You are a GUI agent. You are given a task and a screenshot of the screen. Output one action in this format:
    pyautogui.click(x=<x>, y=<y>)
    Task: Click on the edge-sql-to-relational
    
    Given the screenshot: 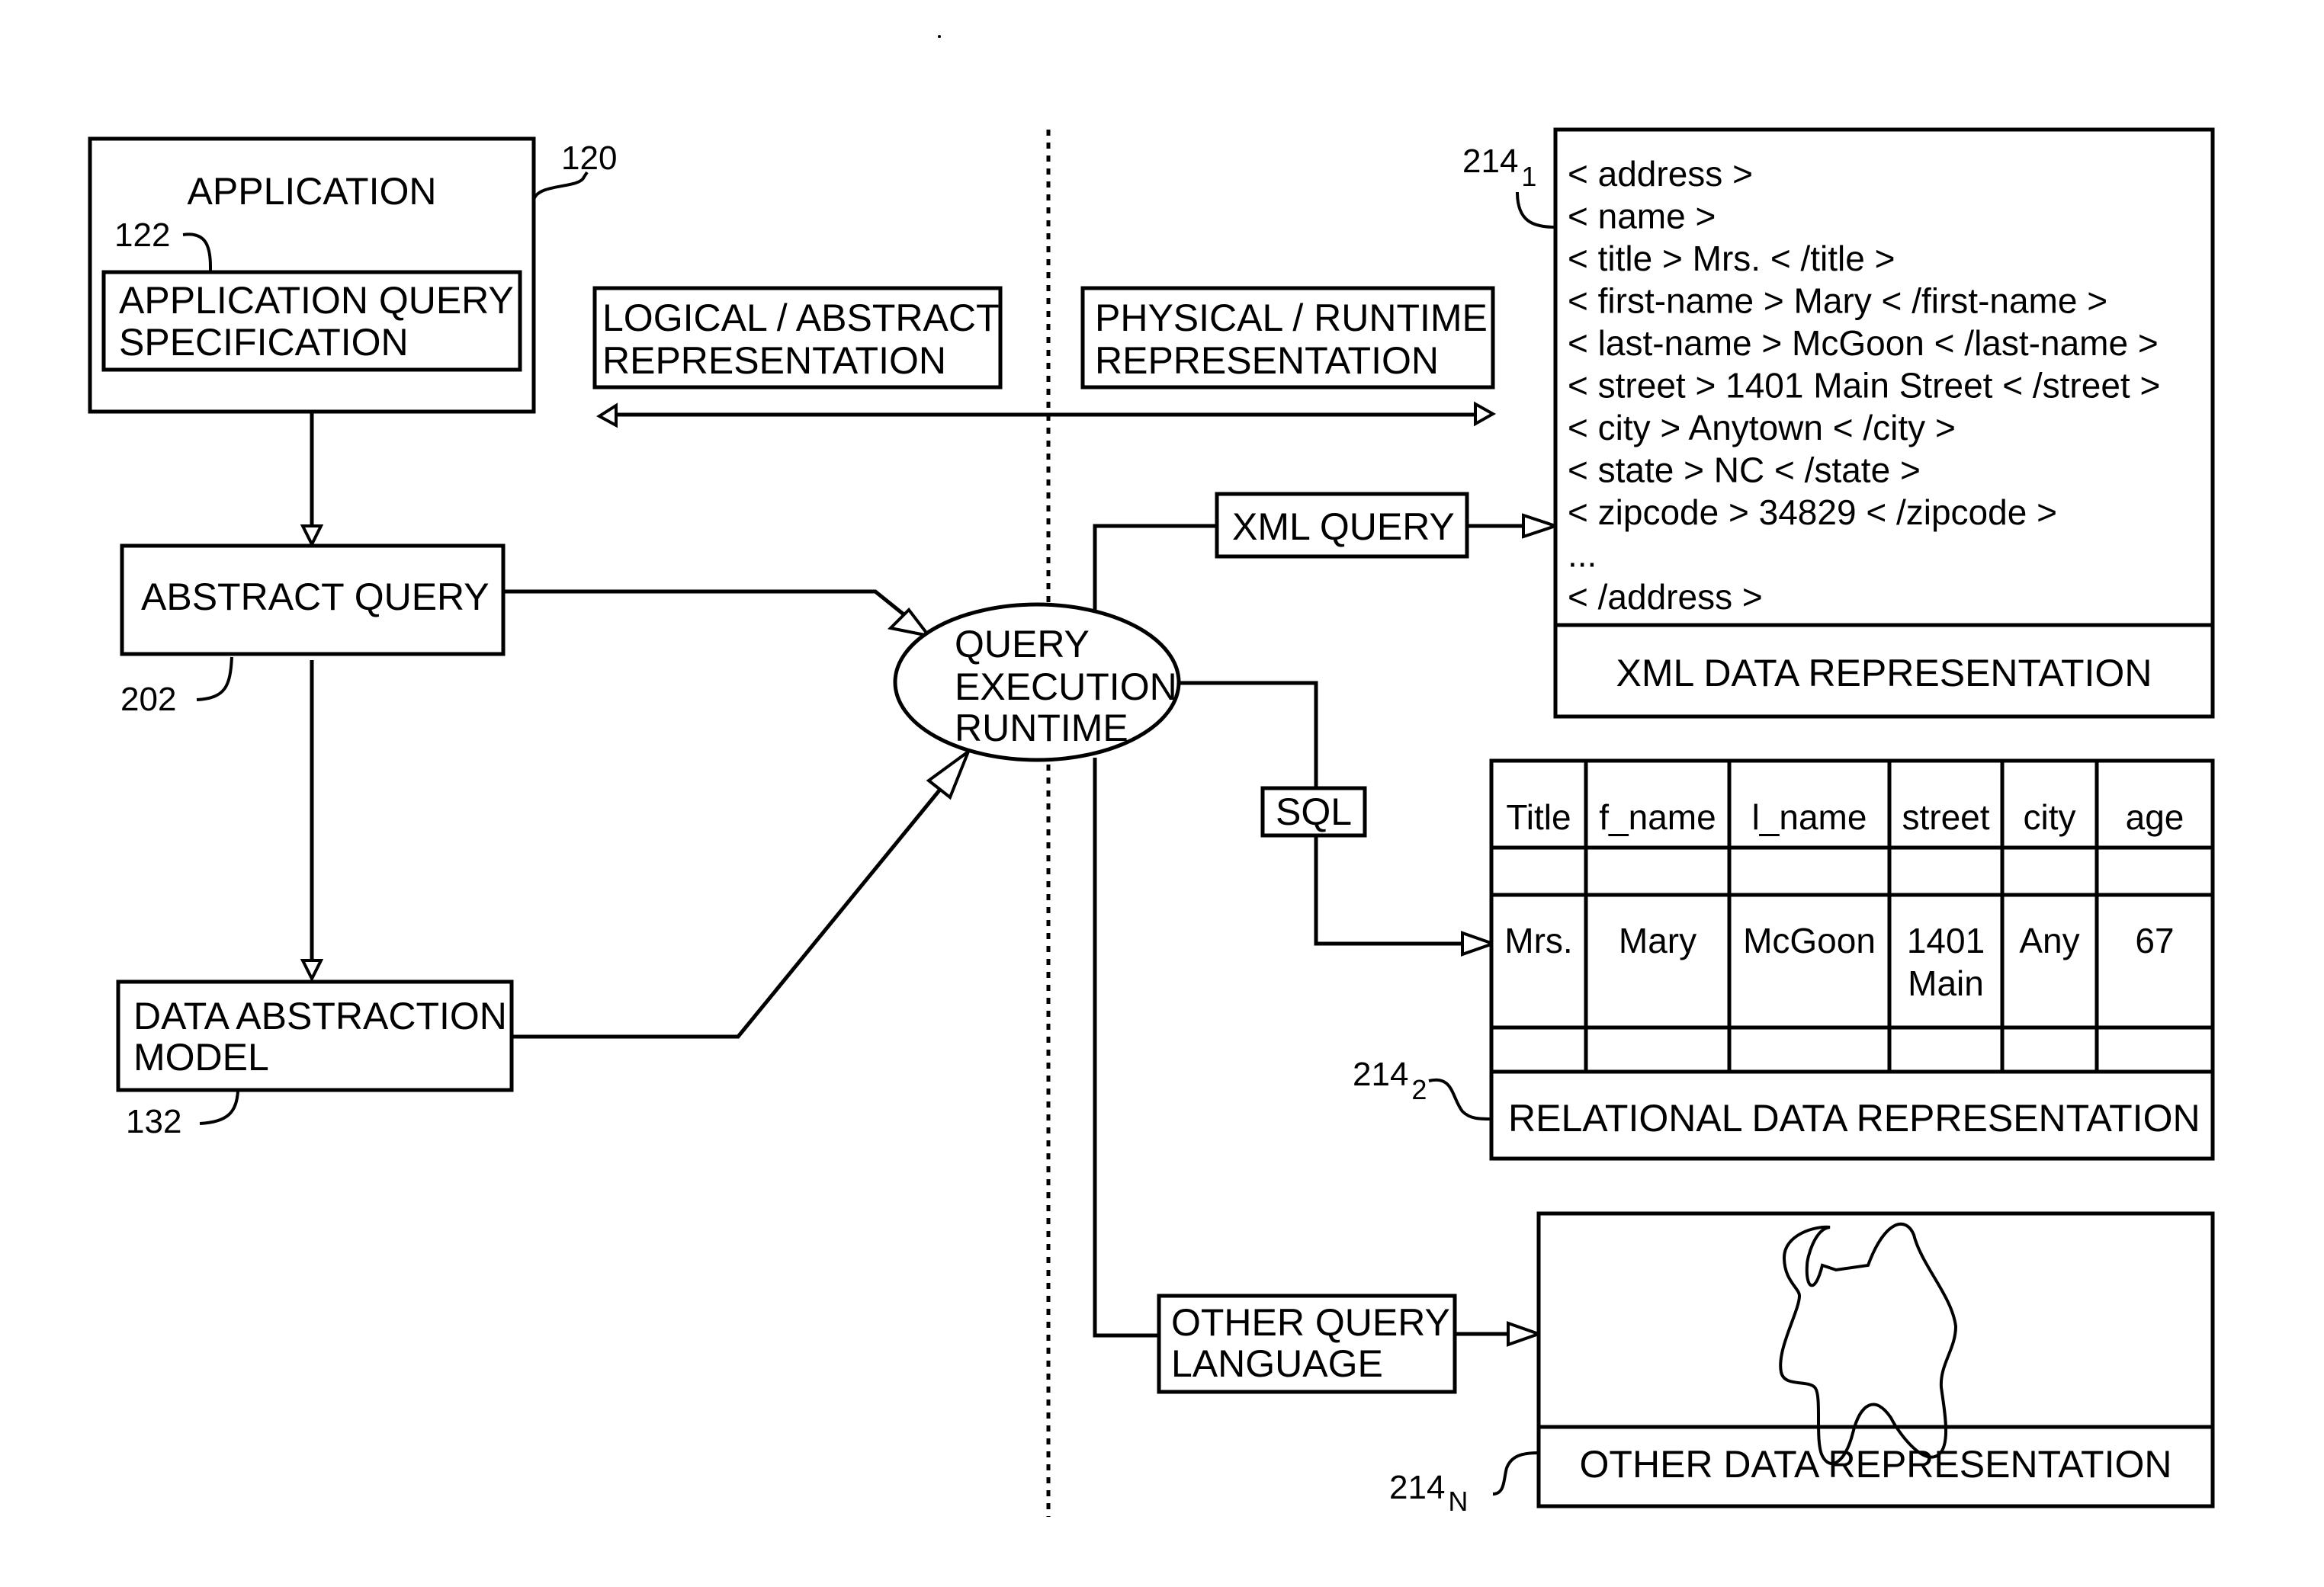 What is the action you would take?
    pyautogui.click(x=1388, y=891)
    